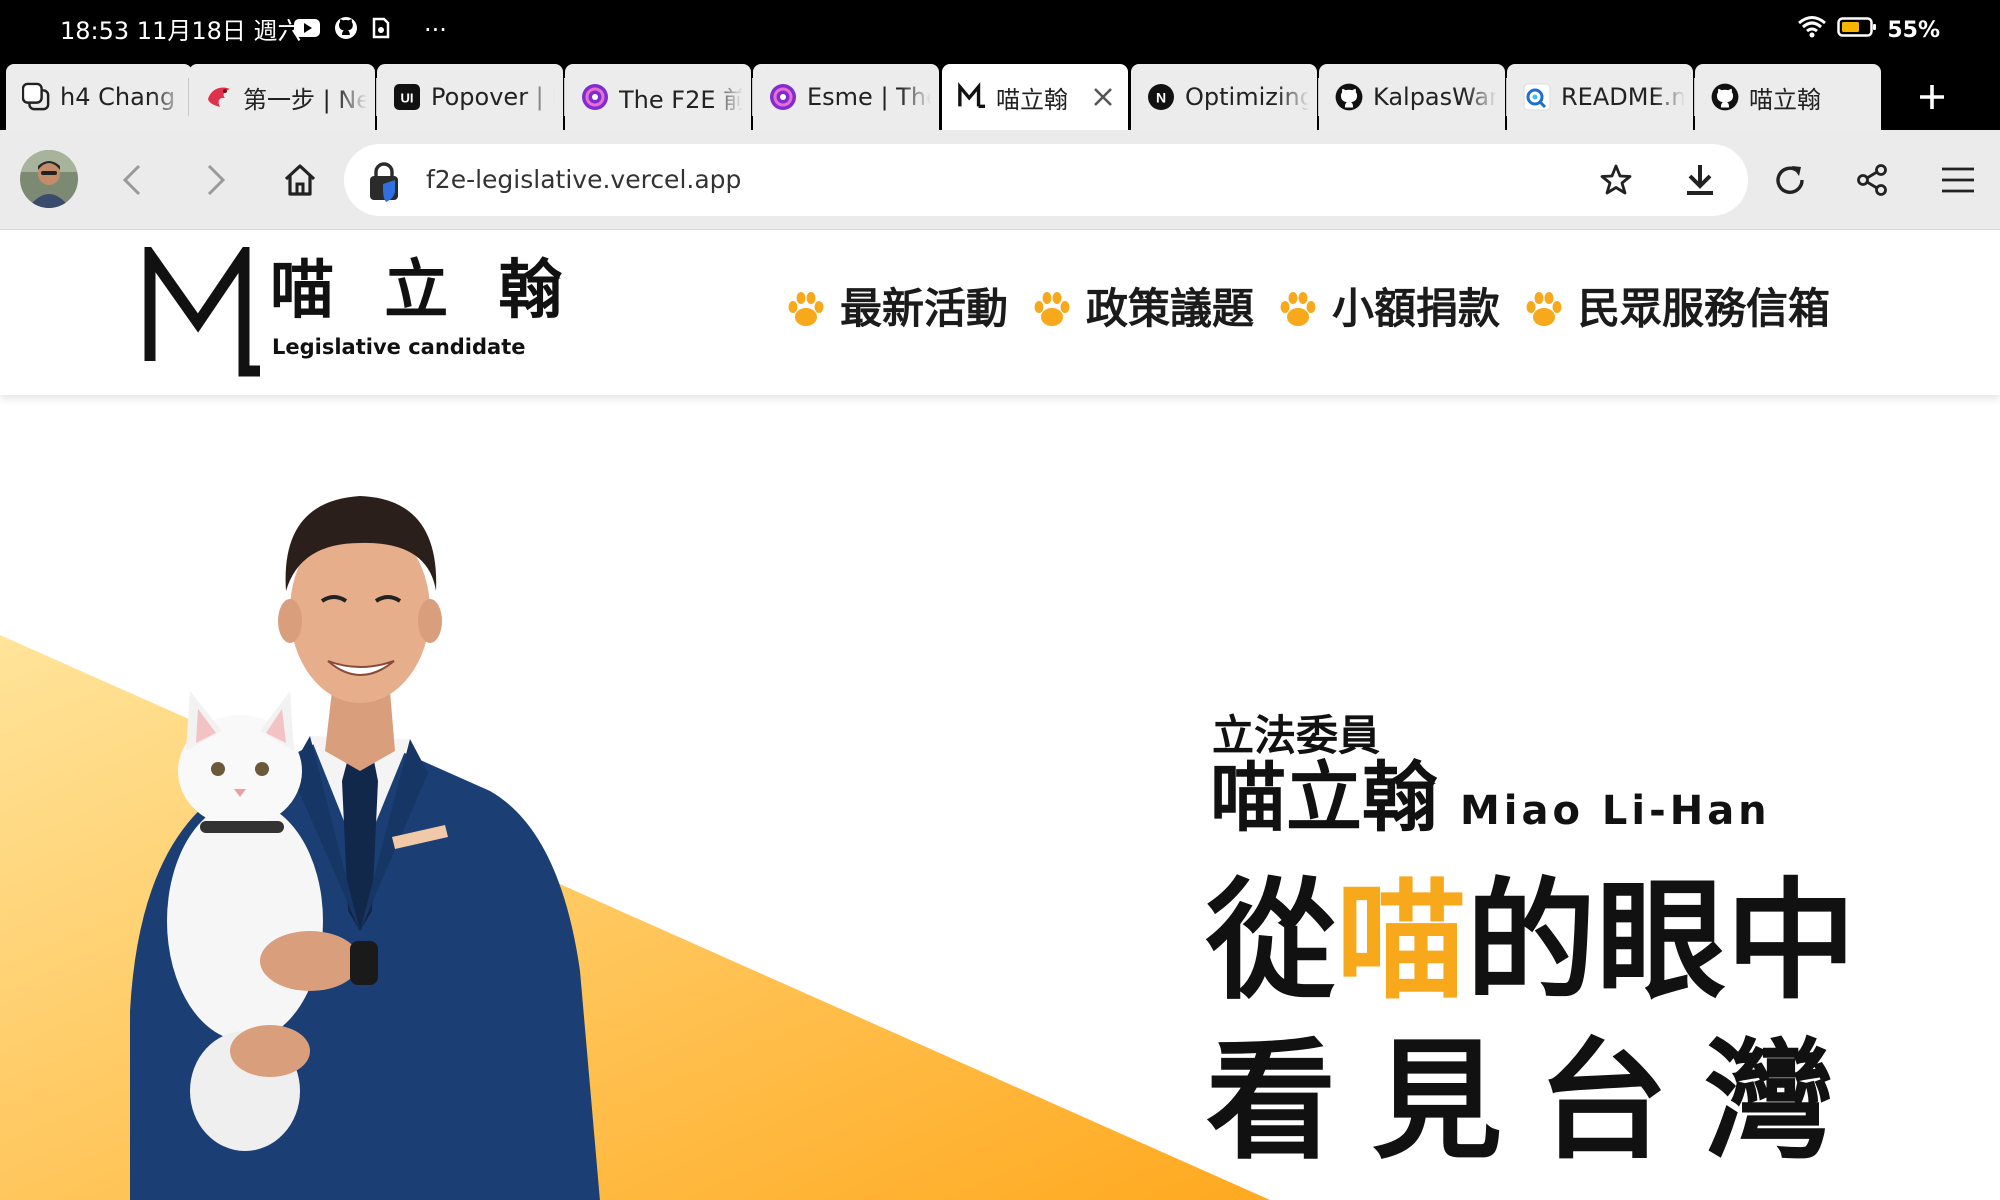  What do you see at coordinates (307, 30) in the screenshot?
I see `youtube-icon` at bounding box center [307, 30].